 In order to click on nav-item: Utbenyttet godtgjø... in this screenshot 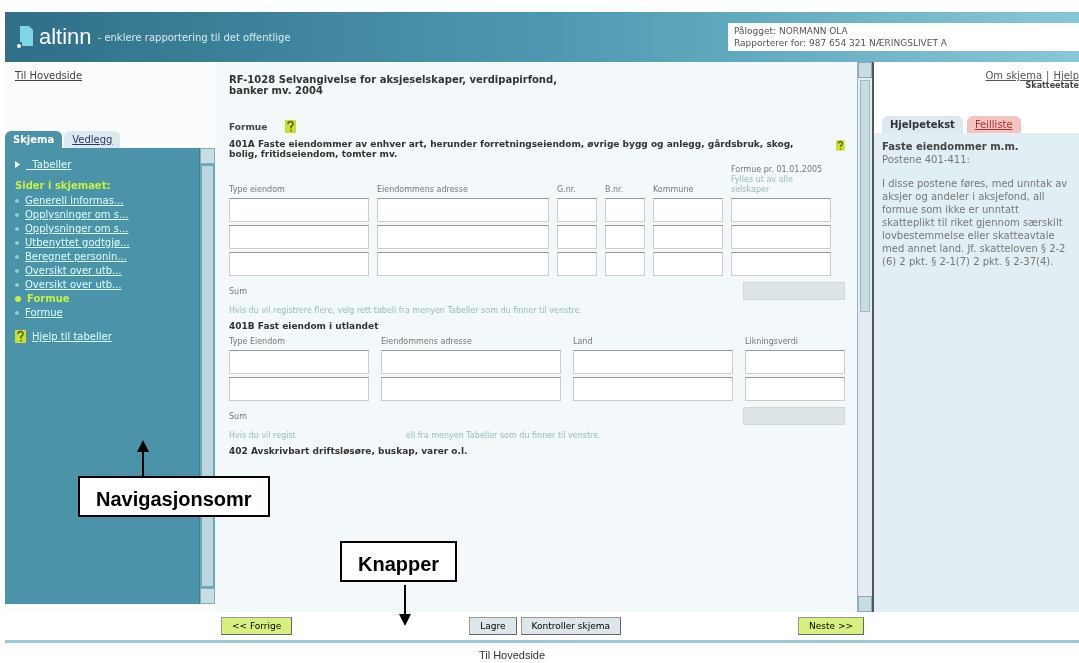, I will do `click(107, 242)`.